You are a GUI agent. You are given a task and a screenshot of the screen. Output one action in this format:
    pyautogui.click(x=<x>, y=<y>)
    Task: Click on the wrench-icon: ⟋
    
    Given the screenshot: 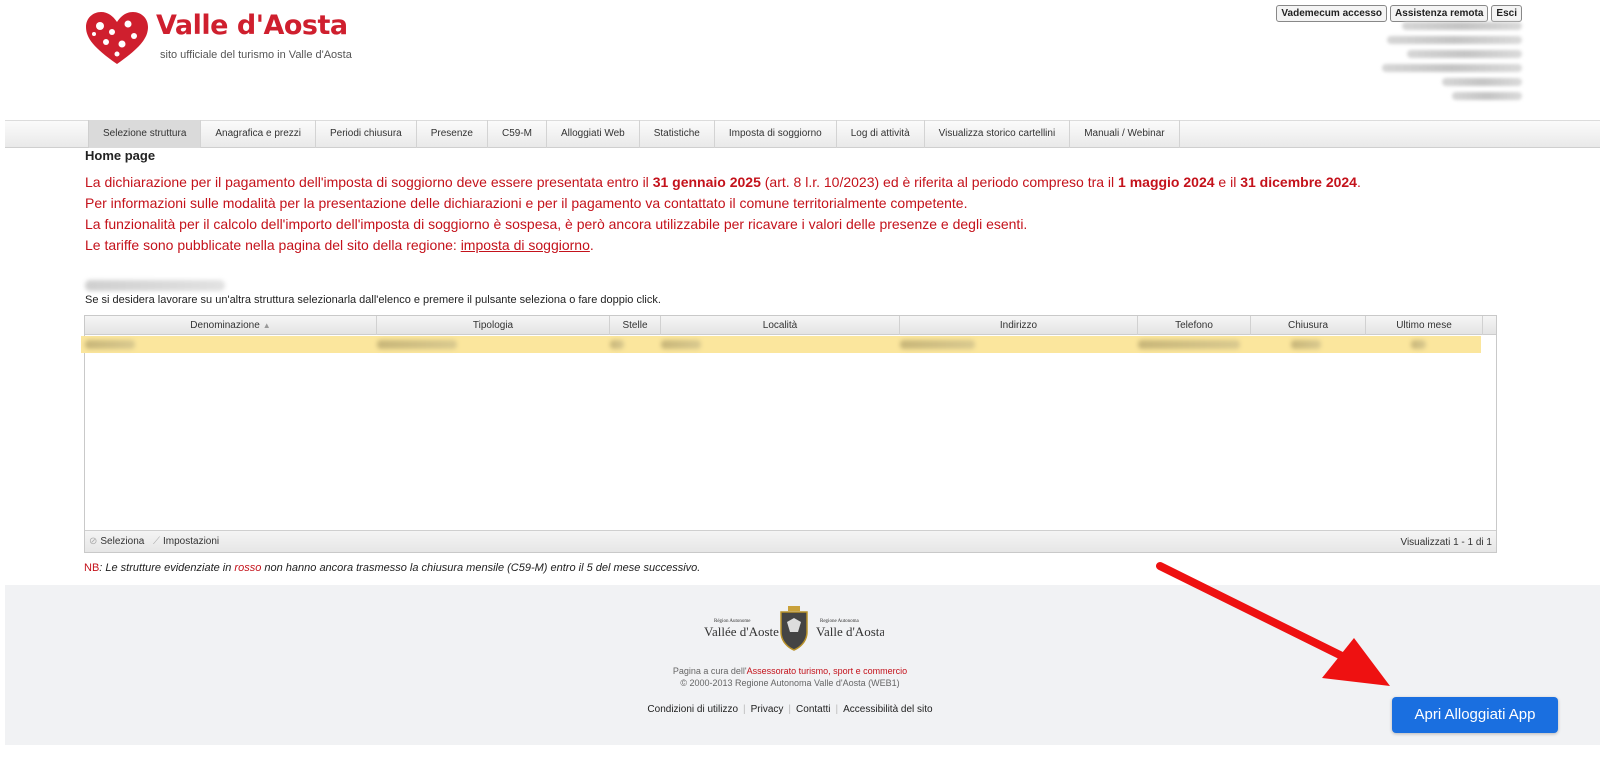 What is the action you would take?
    pyautogui.click(x=156, y=541)
    